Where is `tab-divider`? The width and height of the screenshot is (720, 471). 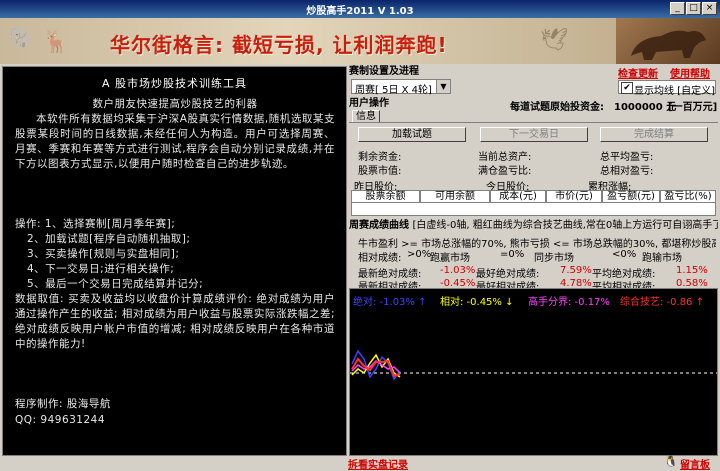 tab-divider is located at coordinates (533, 122).